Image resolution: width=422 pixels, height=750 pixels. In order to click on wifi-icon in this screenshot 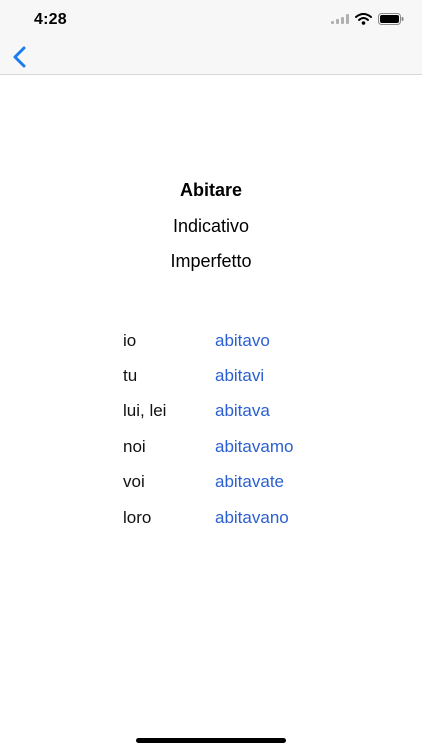, I will do `click(363, 19)`.